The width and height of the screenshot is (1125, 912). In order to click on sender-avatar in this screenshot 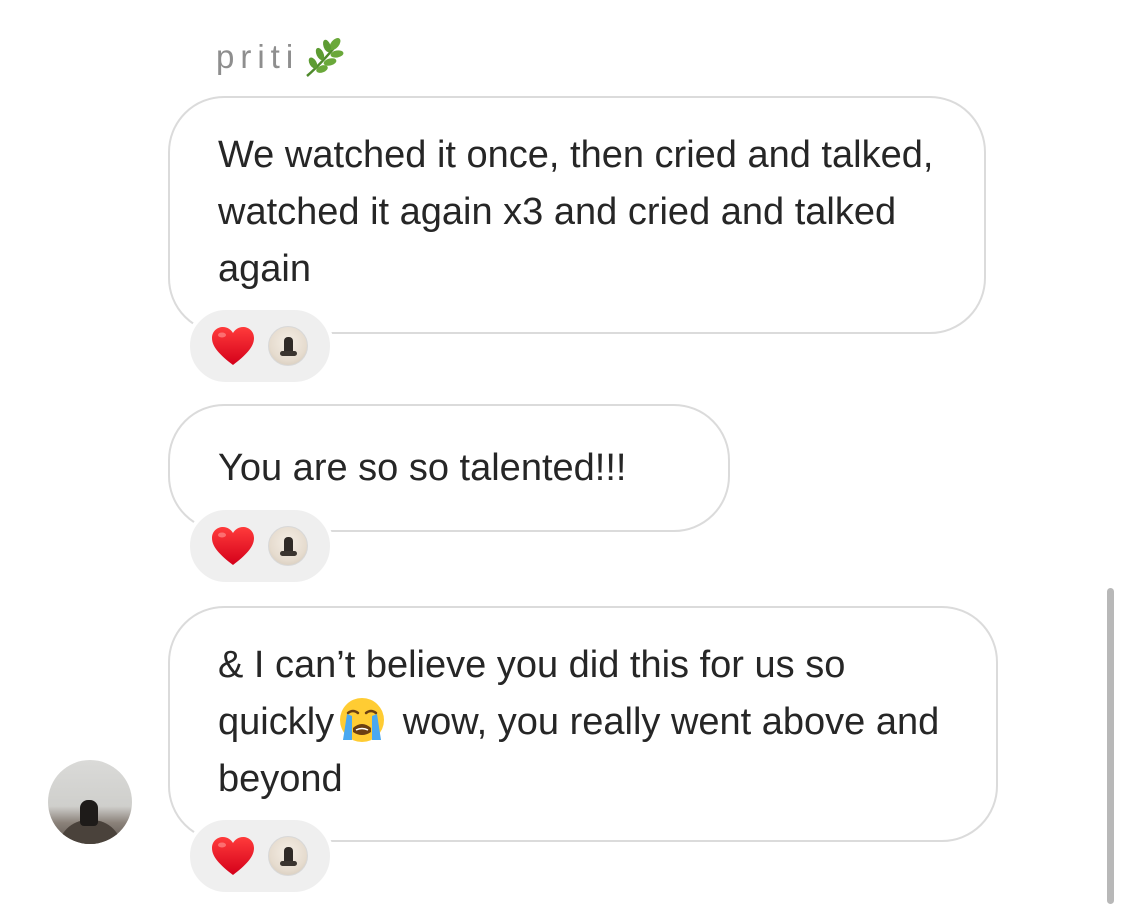, I will do `click(90, 802)`.